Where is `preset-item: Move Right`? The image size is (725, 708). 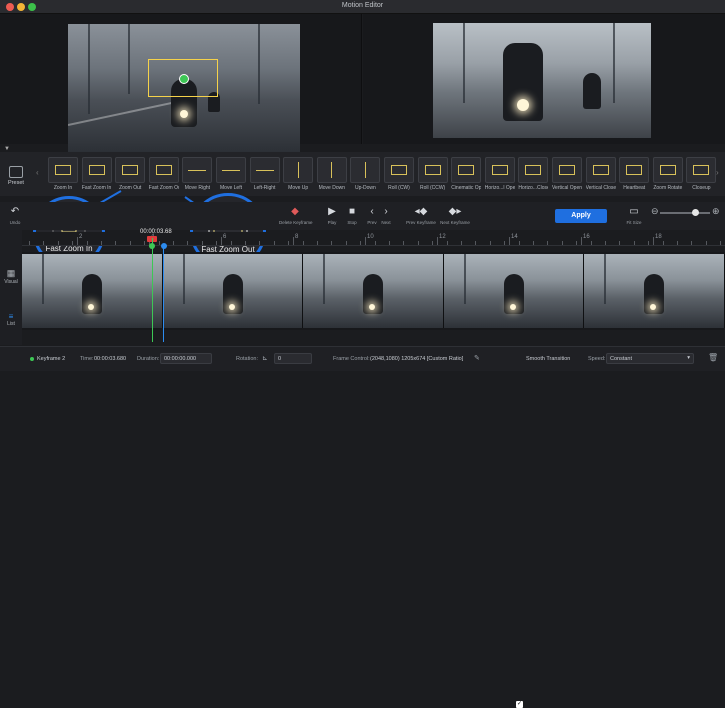 preset-item: Move Right is located at coordinates (197, 174).